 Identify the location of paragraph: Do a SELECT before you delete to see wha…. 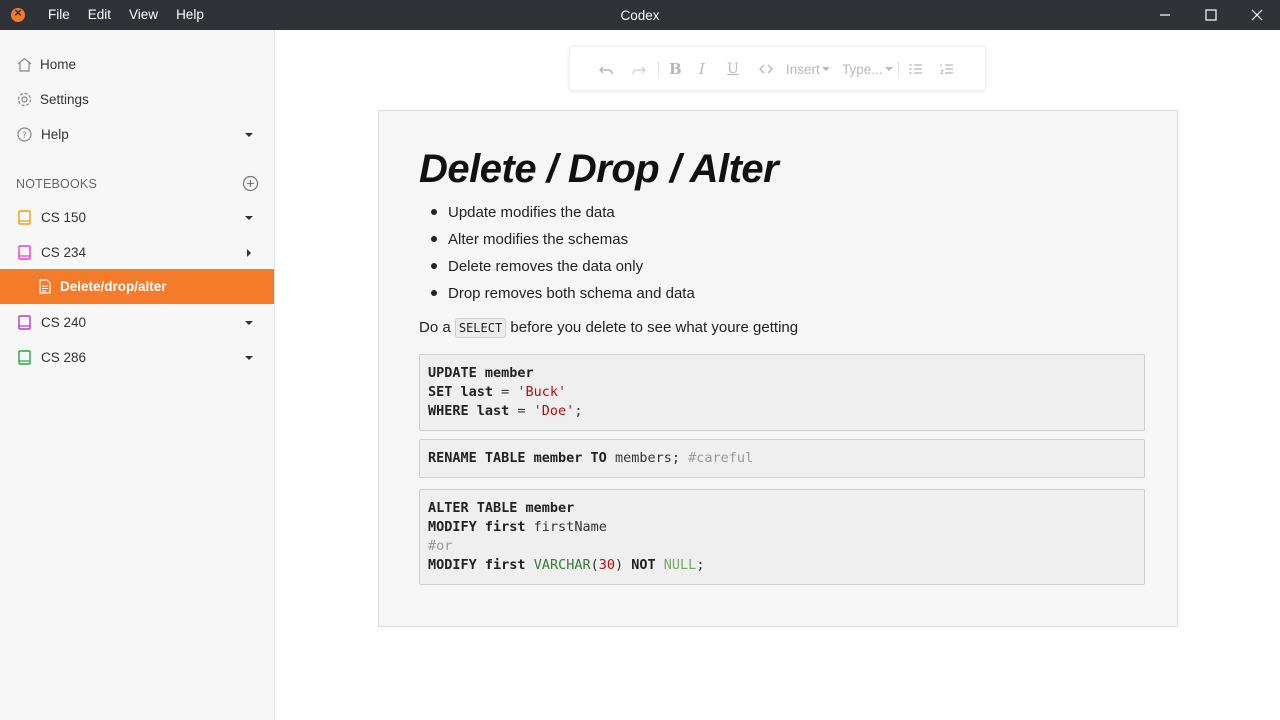
(608, 328).